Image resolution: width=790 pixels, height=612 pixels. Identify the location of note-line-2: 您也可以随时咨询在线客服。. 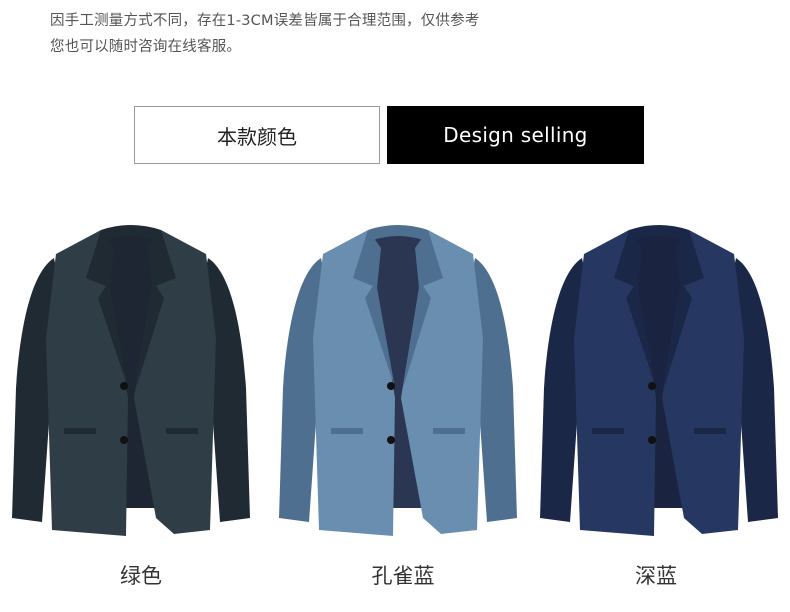
(146, 47).